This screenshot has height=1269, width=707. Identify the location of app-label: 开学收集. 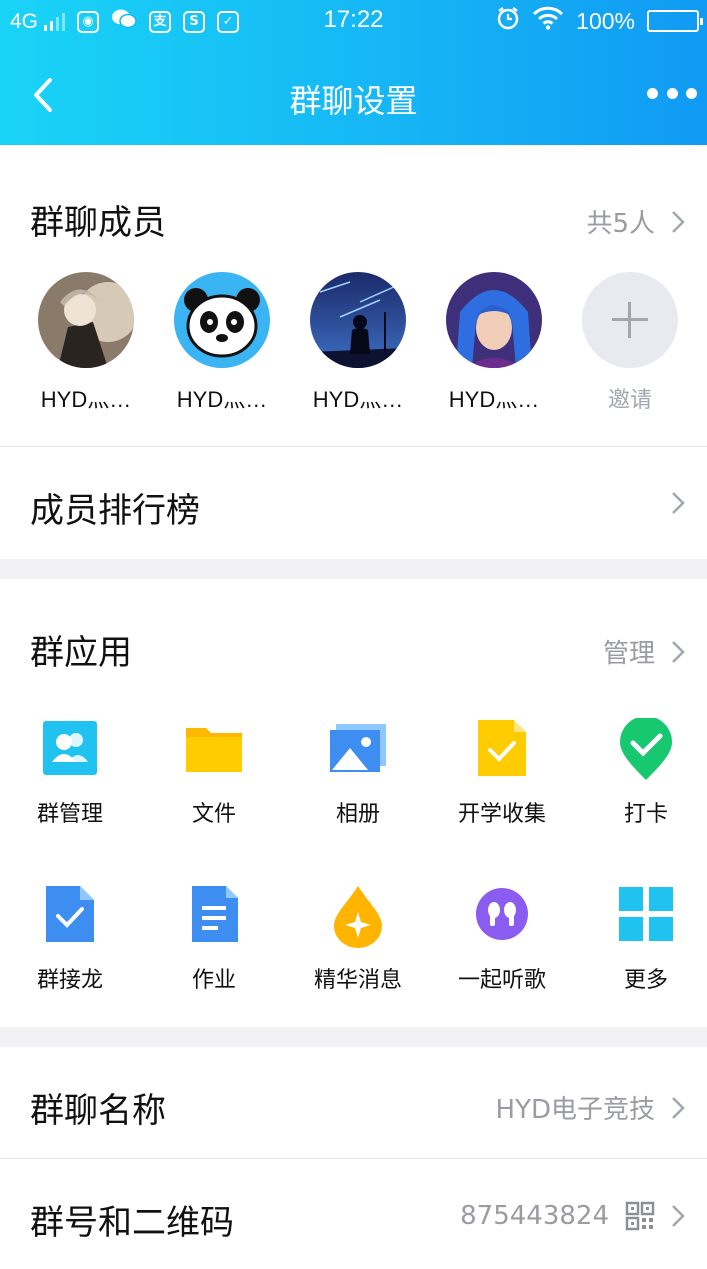
(501, 814).